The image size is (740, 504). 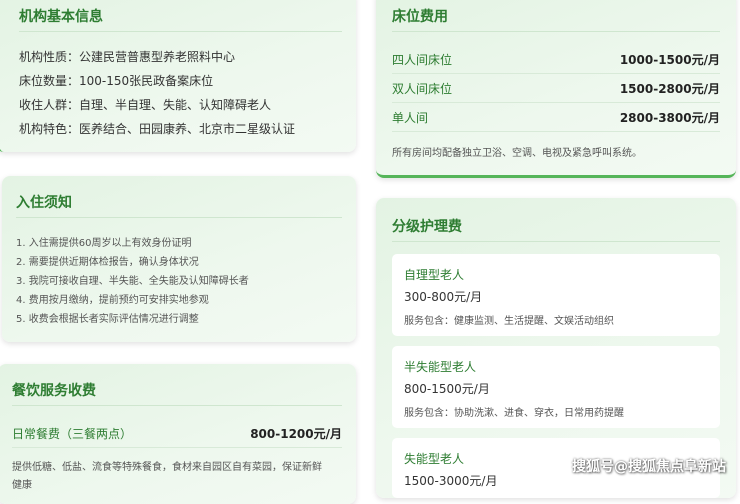 What do you see at coordinates (556, 118) in the screenshot?
I see `bed-fee-row-single: 单人间 2800-3800元/月` at bounding box center [556, 118].